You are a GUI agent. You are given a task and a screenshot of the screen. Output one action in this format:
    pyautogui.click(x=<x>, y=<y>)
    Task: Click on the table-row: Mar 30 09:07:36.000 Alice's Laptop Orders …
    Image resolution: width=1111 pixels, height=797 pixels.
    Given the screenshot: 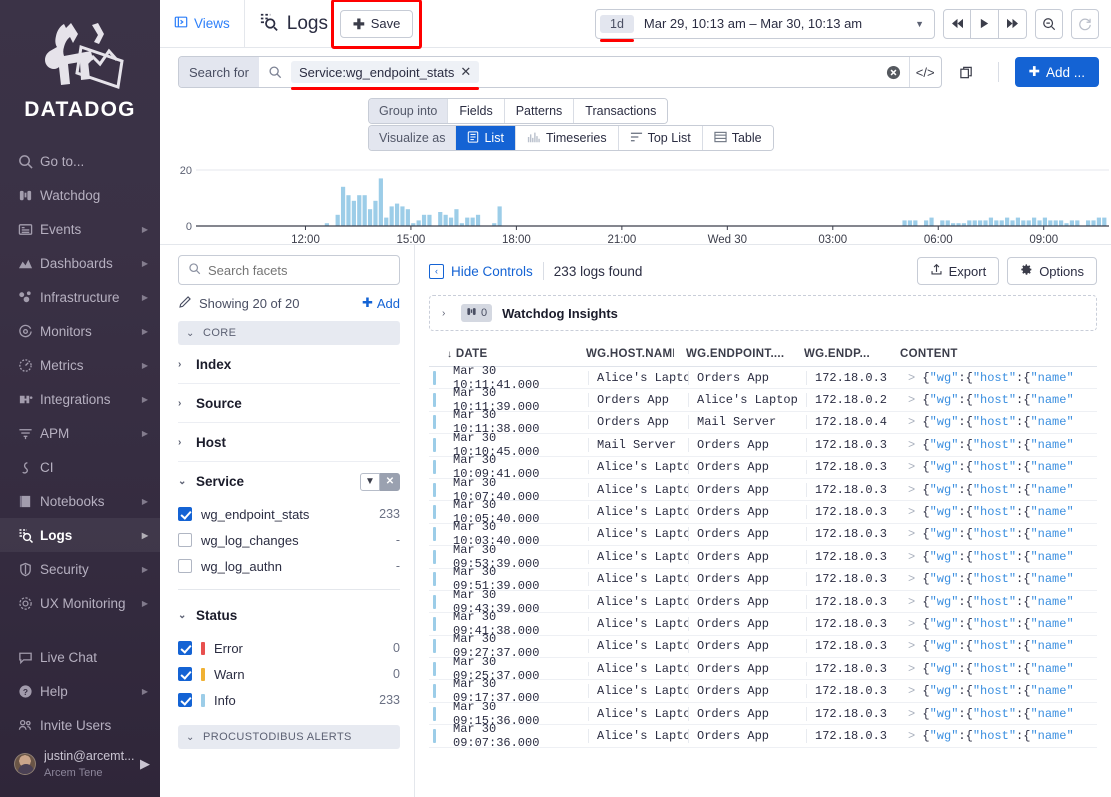 What is the action you would take?
    pyautogui.click(x=763, y=736)
    